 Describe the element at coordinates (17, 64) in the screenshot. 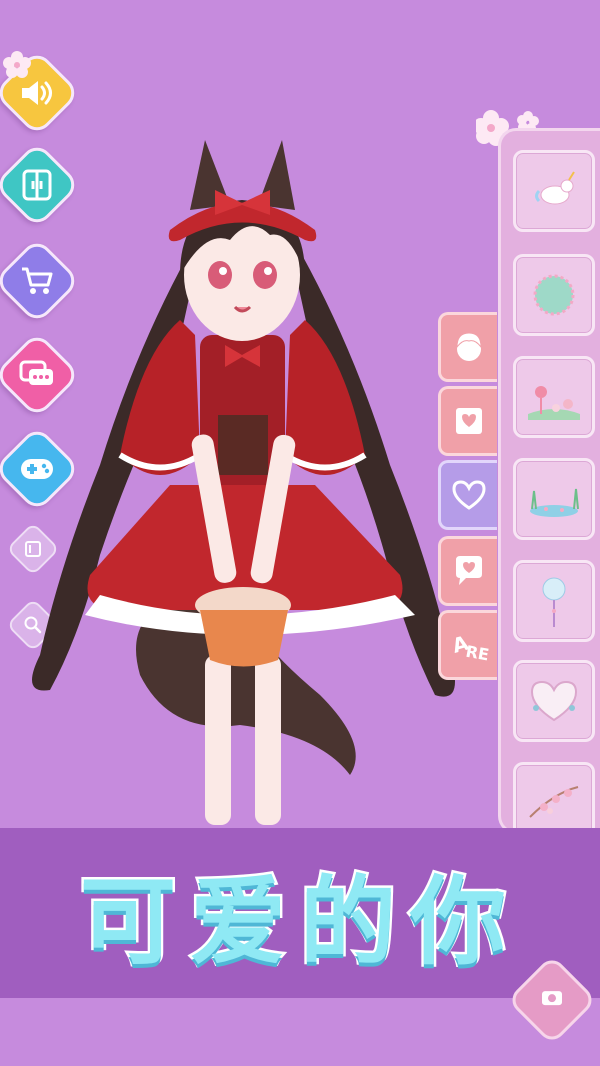

I see `sakura-flower-icon` at that location.